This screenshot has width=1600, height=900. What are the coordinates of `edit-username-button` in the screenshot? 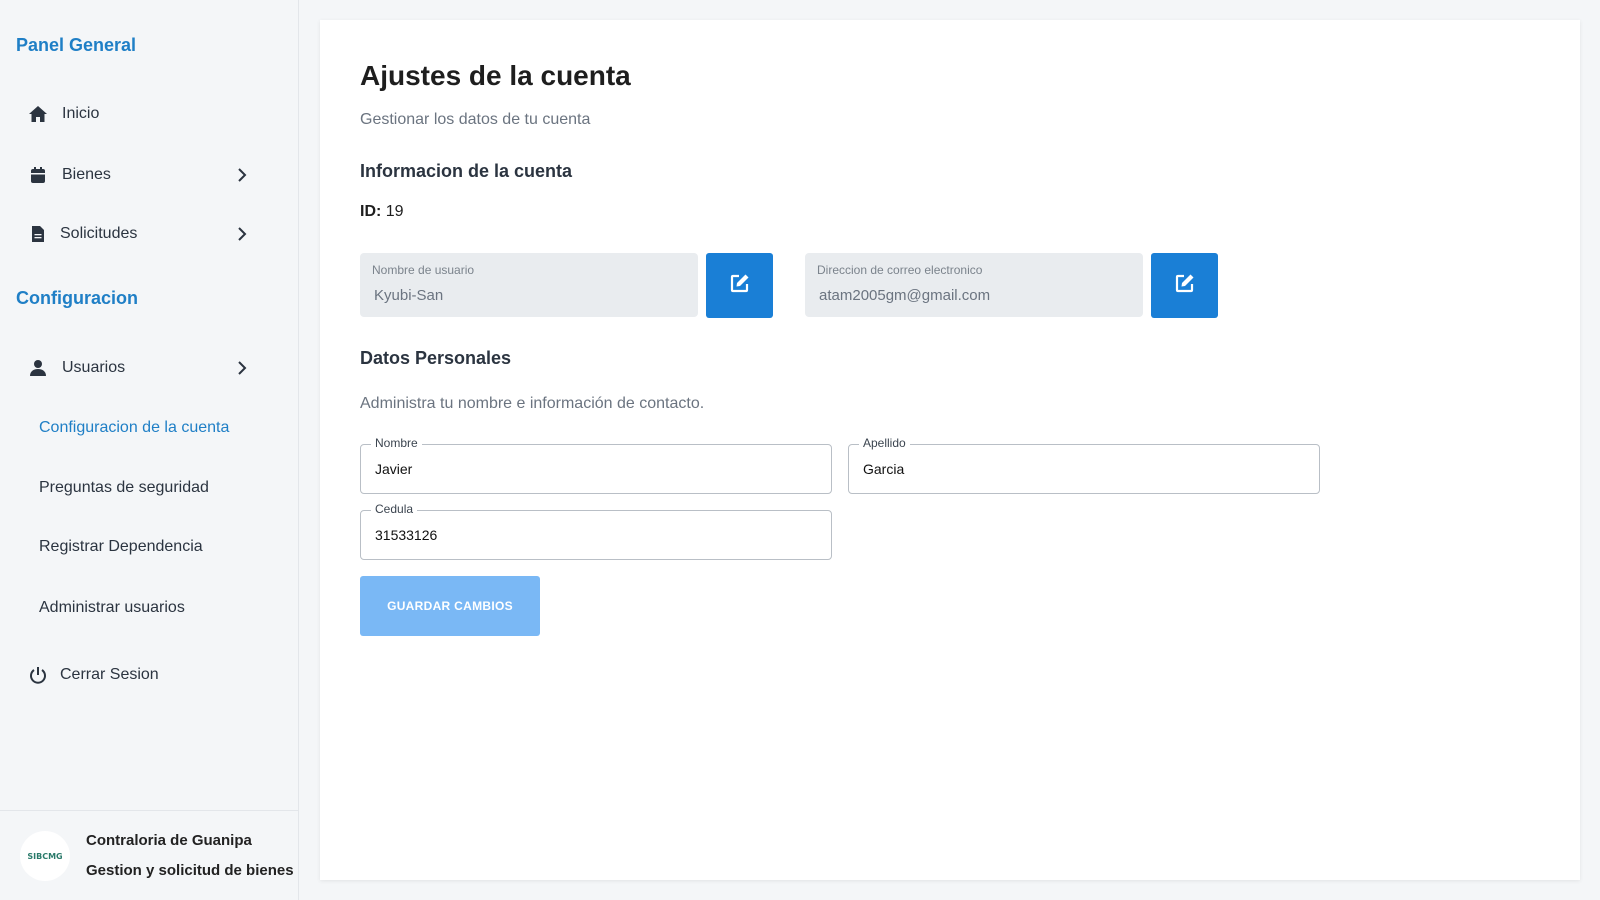 It's located at (739, 285).